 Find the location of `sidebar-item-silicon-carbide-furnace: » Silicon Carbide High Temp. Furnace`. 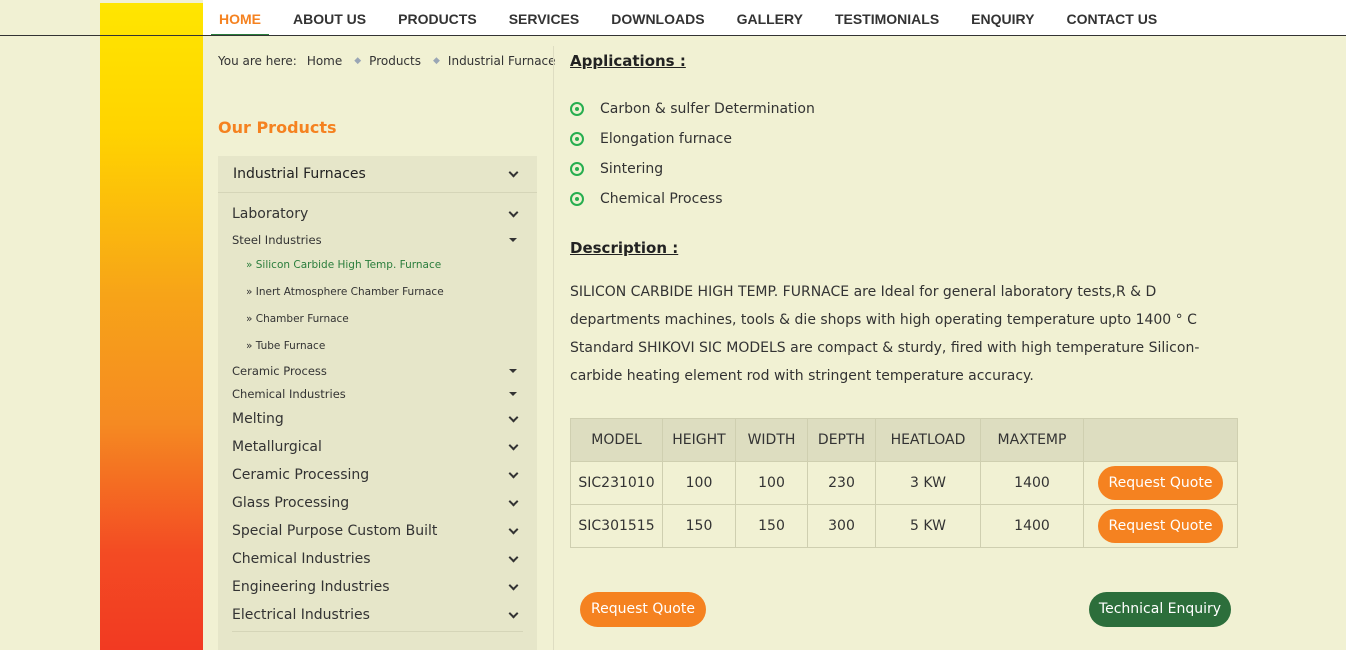

sidebar-item-silicon-carbide-furnace: » Silicon Carbide High Temp. Furnace is located at coordinates (377, 264).